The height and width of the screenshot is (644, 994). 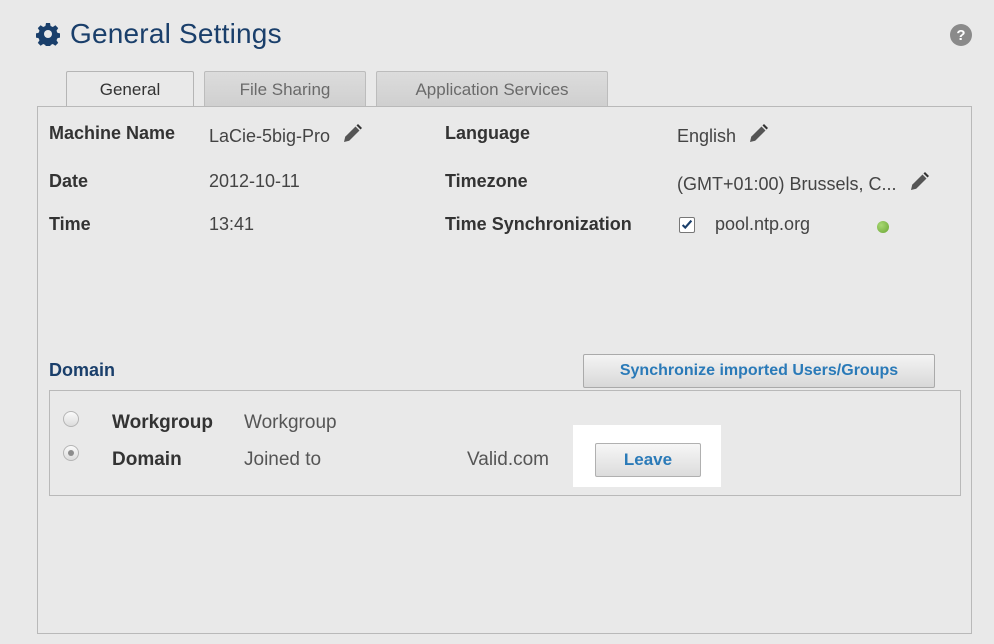 What do you see at coordinates (508, 459) in the screenshot?
I see `domain-name-value: Valid.com` at bounding box center [508, 459].